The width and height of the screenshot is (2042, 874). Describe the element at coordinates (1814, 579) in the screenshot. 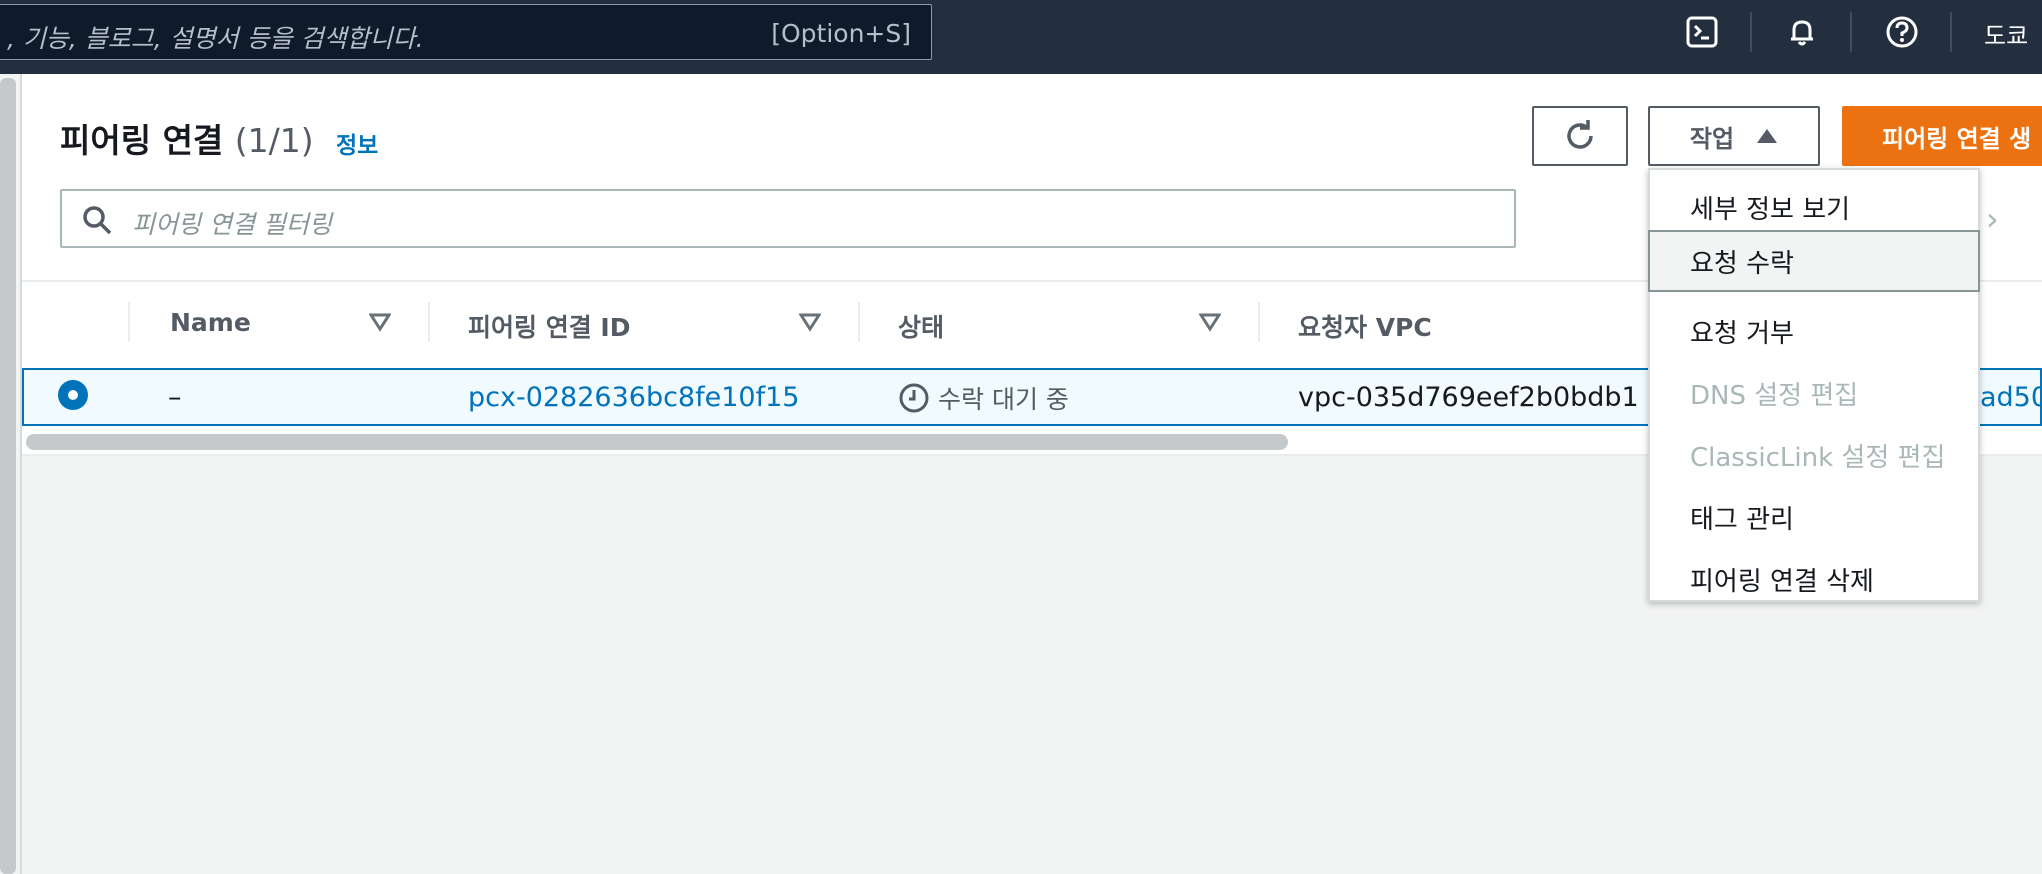

I see `menu-item-delete-peering-connection: 피어링 연결 삭제` at that location.